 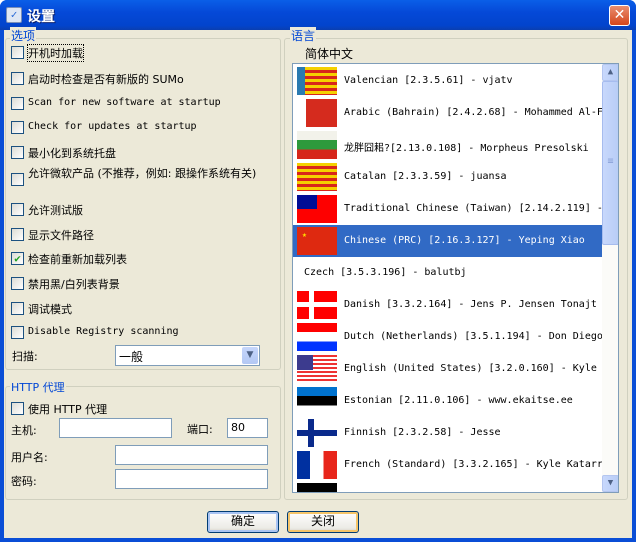 I want to click on catalonia-flag-icon, so click(x=317, y=177).